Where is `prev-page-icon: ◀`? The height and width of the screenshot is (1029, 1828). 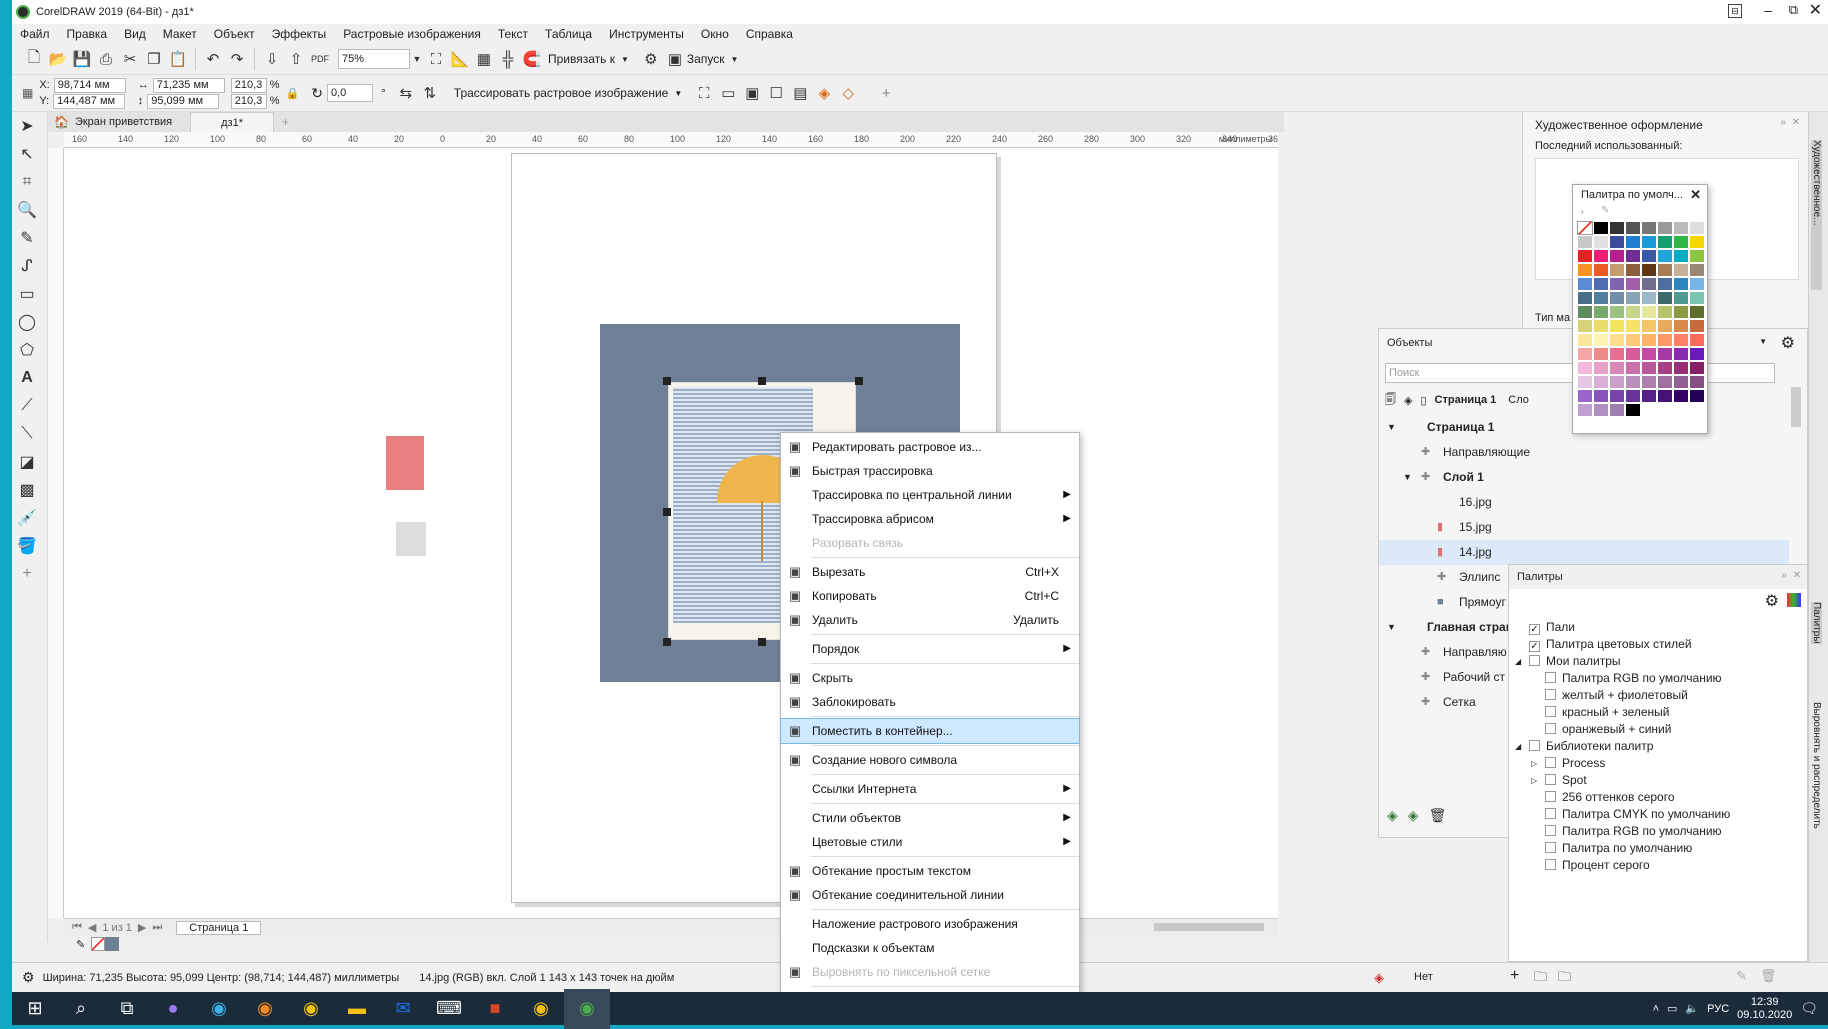 prev-page-icon: ◀ is located at coordinates (92, 927).